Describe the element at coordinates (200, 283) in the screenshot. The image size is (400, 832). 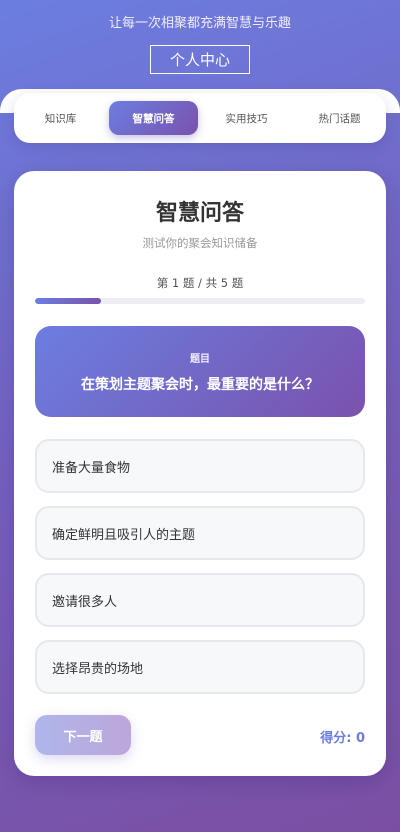
I see `progress-text: 第 1 题 / 共 5 题` at that location.